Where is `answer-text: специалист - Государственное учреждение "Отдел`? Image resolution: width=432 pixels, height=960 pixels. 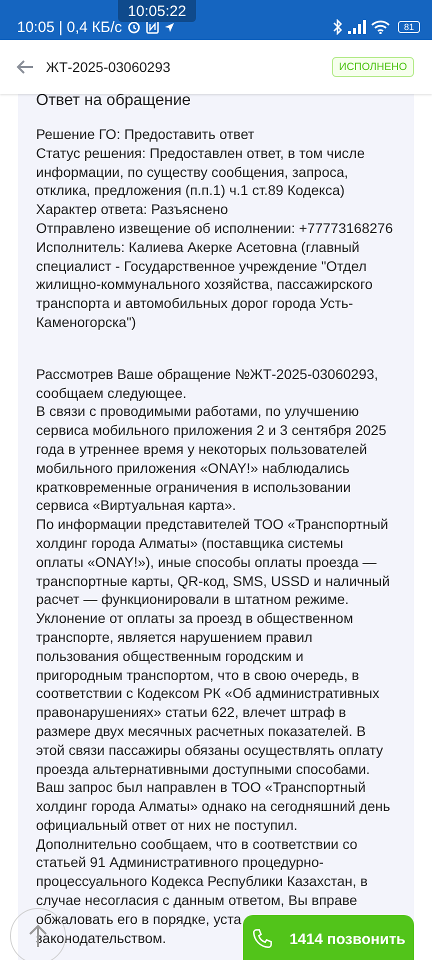 answer-text: специалист - Государственное учреждение "Отдел is located at coordinates (201, 266).